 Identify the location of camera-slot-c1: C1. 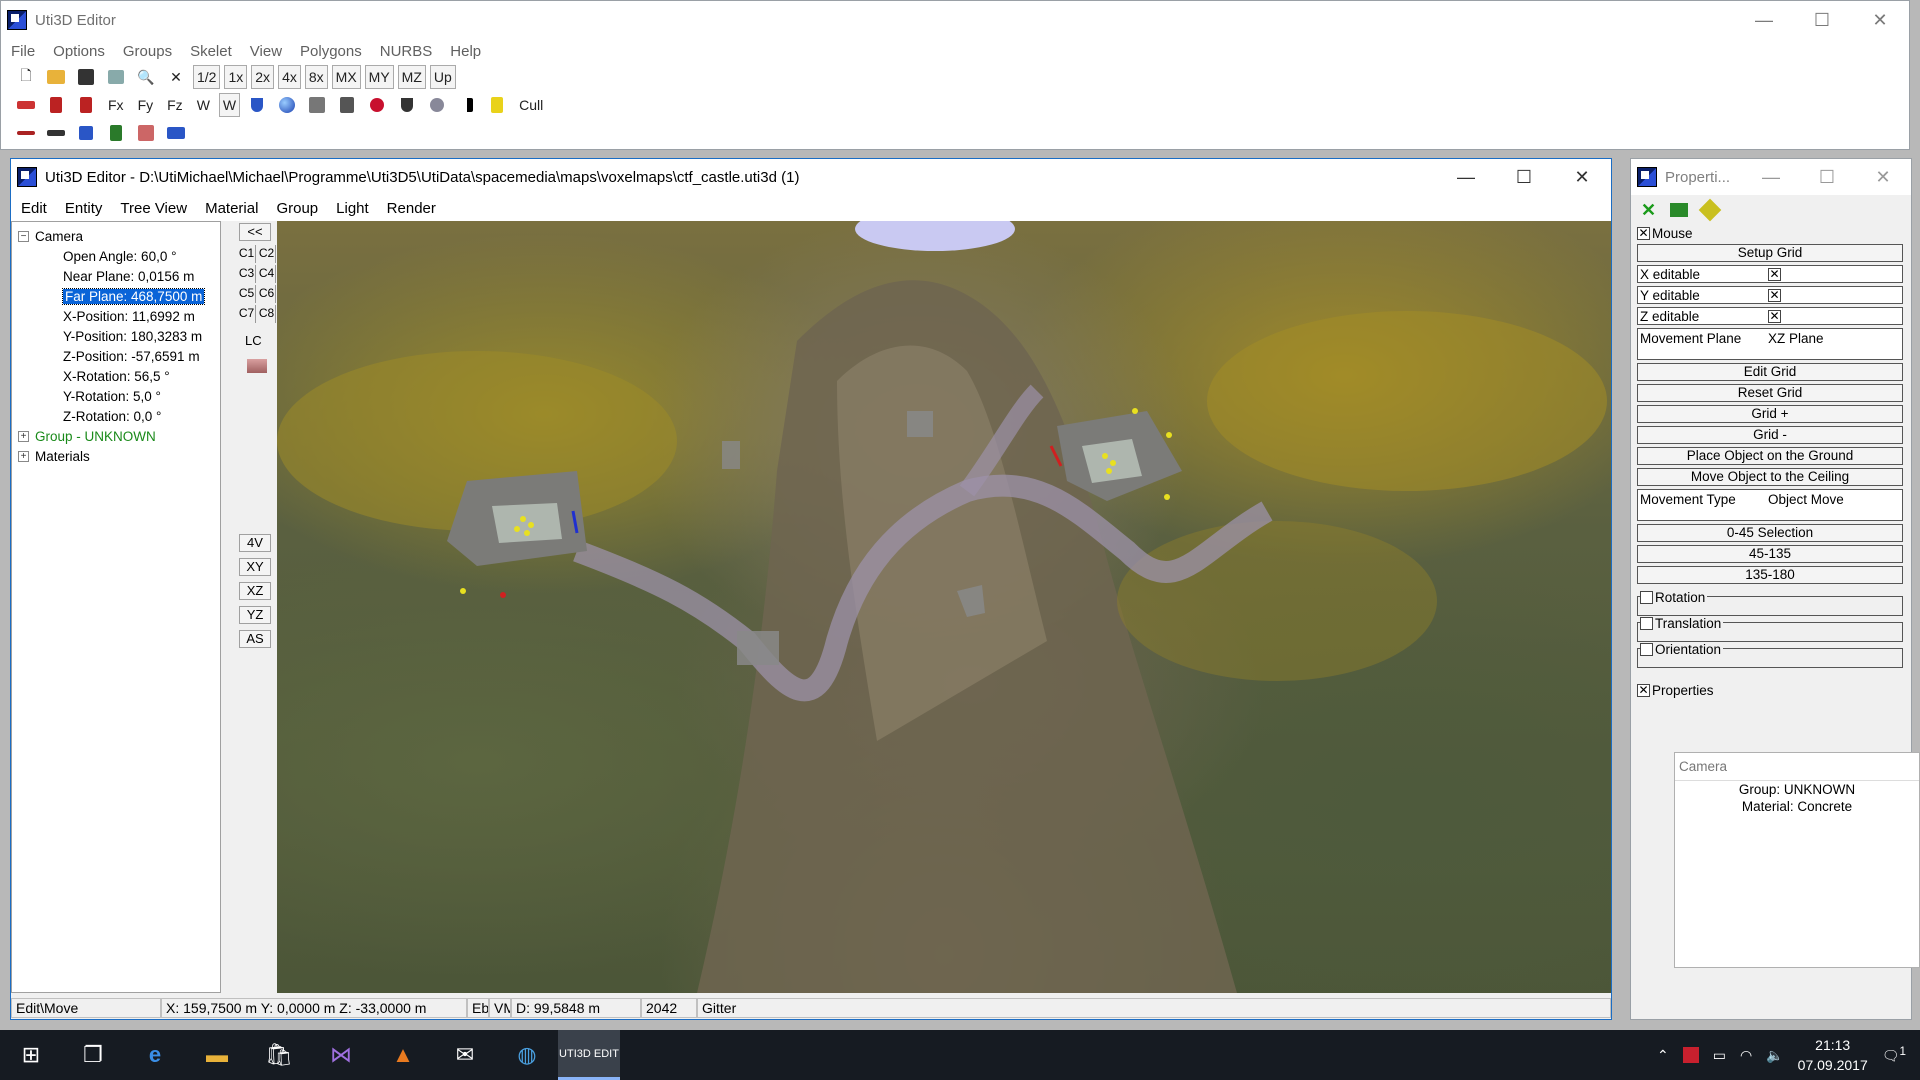
(247, 254).